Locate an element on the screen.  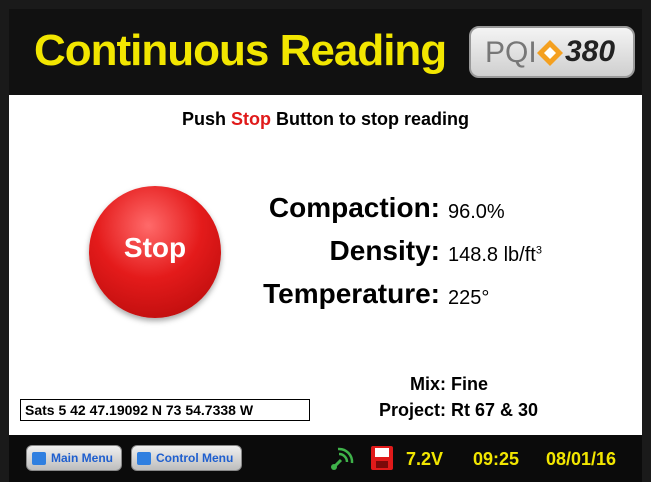
mix-label: Mix: is located at coordinates (428, 384).